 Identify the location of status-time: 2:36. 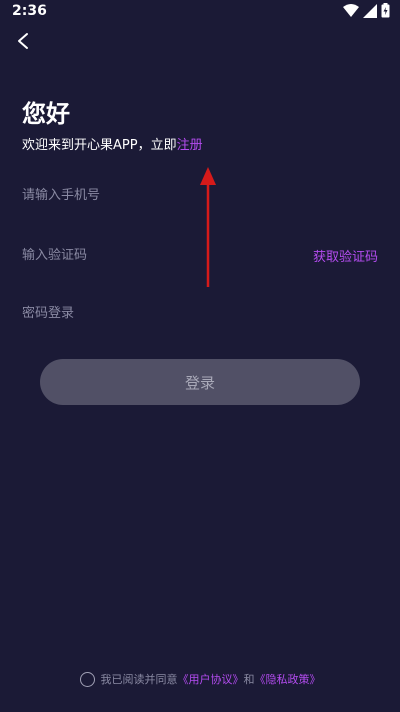
(29, 11).